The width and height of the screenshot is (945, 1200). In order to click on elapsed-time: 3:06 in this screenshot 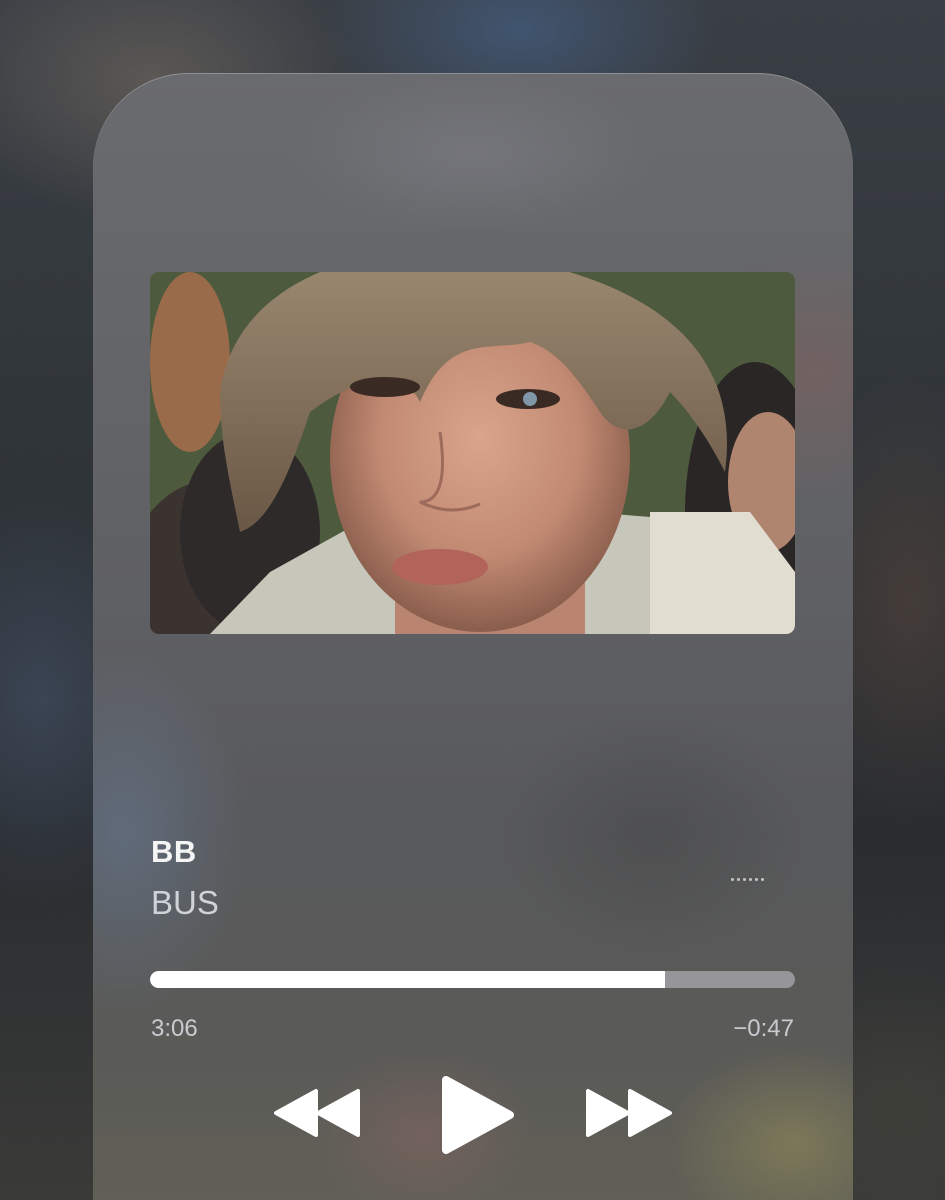, I will do `click(174, 1028)`.